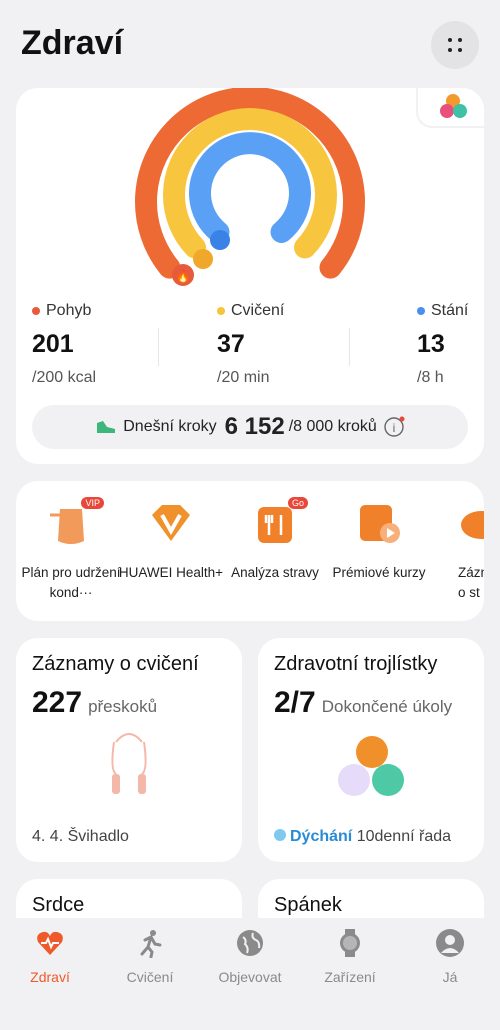  What do you see at coordinates (379, 524) in the screenshot?
I see `course-play-icon` at bounding box center [379, 524].